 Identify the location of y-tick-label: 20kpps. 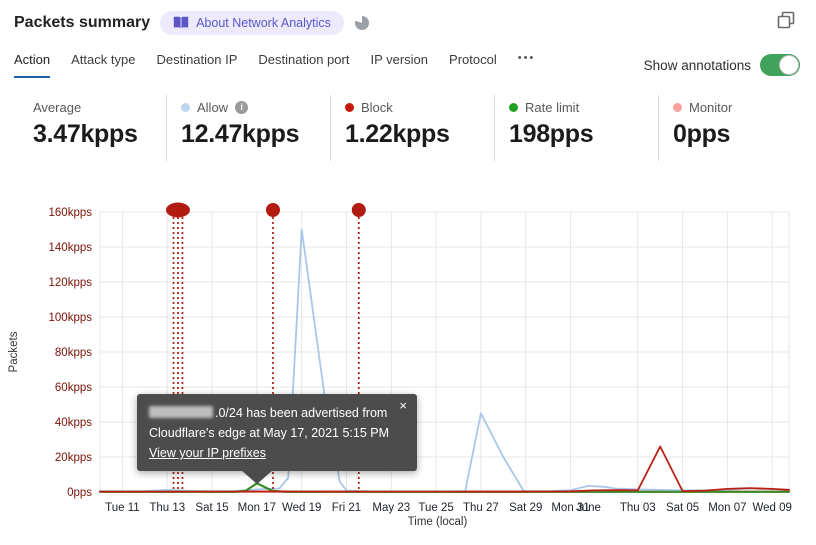
(73, 458).